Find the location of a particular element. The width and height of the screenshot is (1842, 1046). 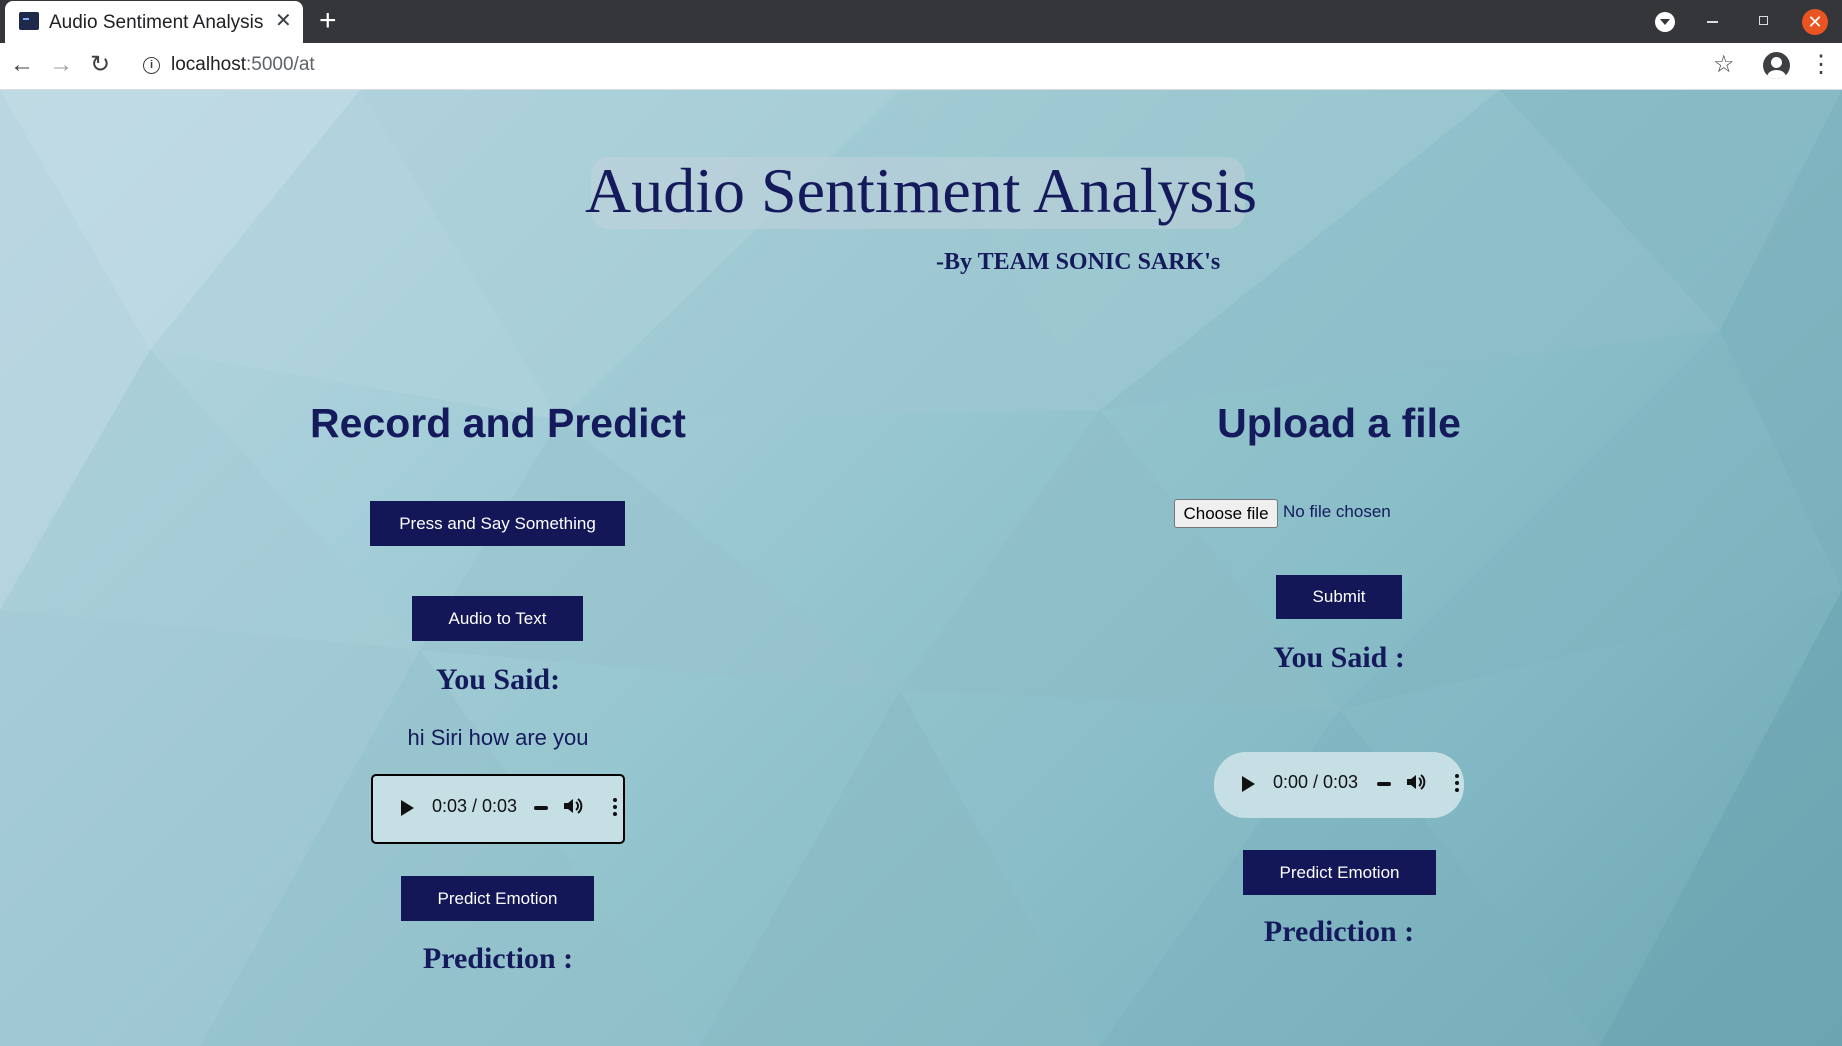

tab-search-icon is located at coordinates (1665, 22).